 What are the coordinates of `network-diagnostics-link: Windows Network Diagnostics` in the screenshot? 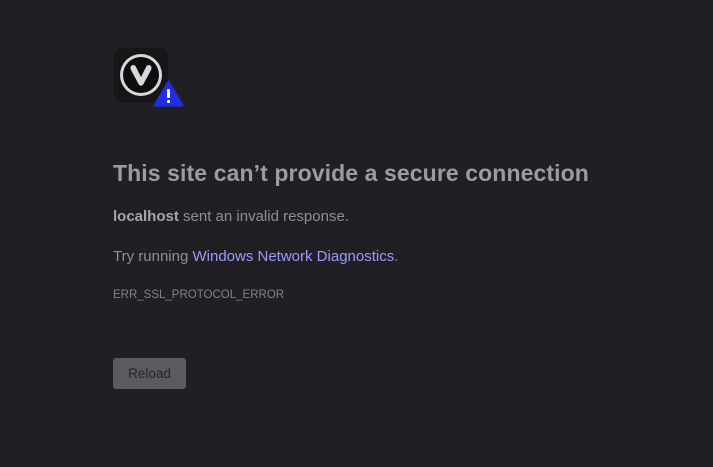 It's located at (293, 256).